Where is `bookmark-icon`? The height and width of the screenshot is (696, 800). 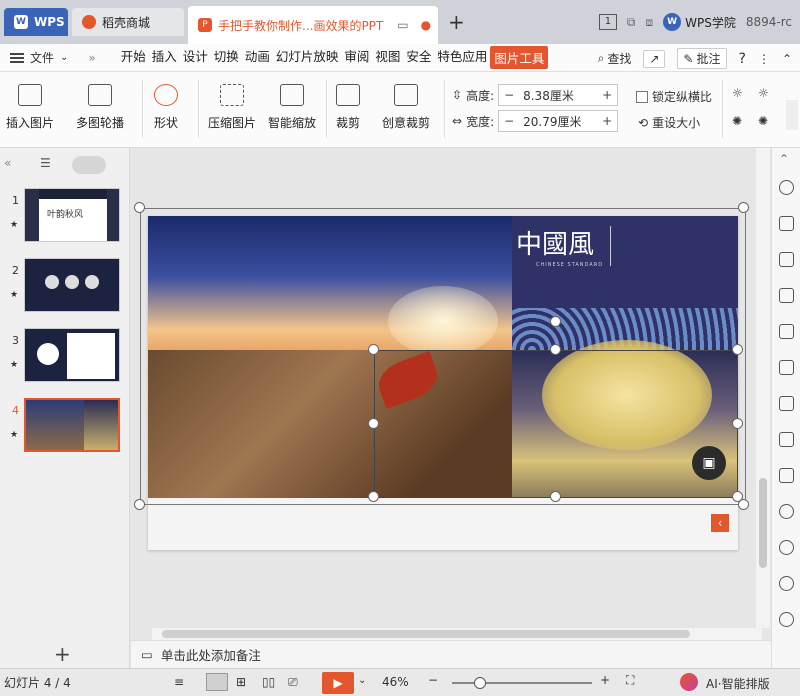
bookmark-icon is located at coordinates (786, 511).